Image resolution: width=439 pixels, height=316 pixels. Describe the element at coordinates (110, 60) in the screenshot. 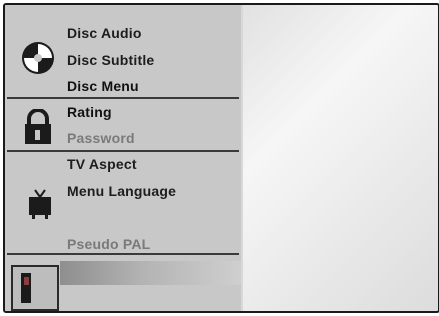

I see `menu-item-disc-subtitle: Disc Subtitle` at that location.